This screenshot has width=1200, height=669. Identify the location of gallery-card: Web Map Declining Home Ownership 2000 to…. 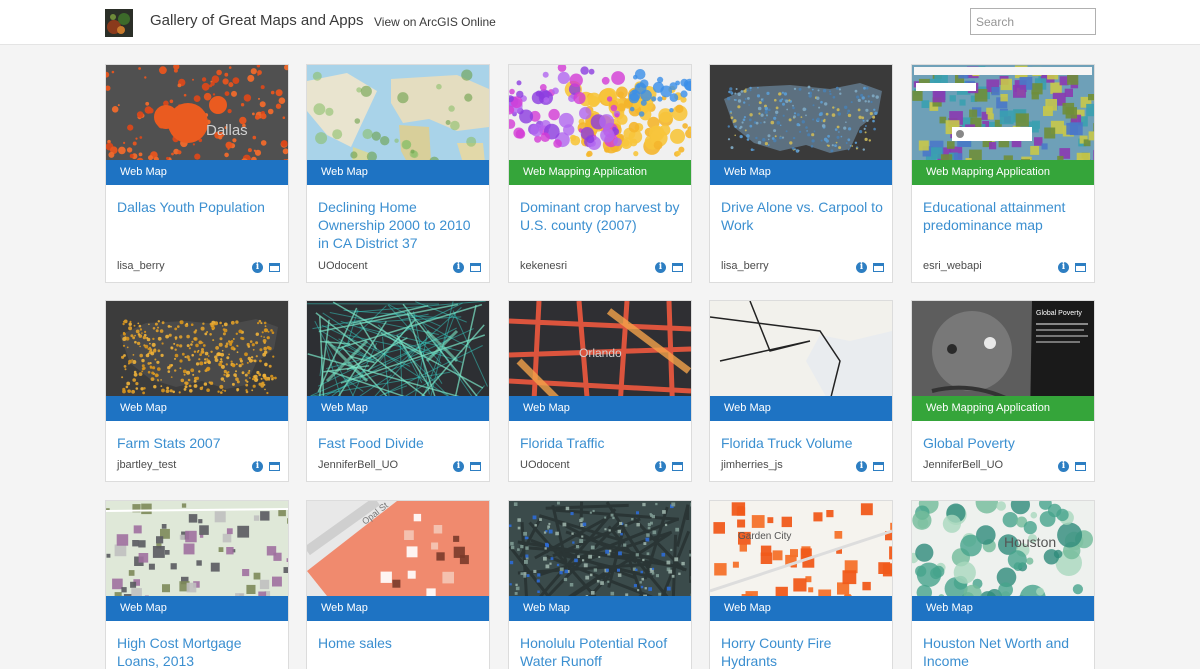
(398, 173).